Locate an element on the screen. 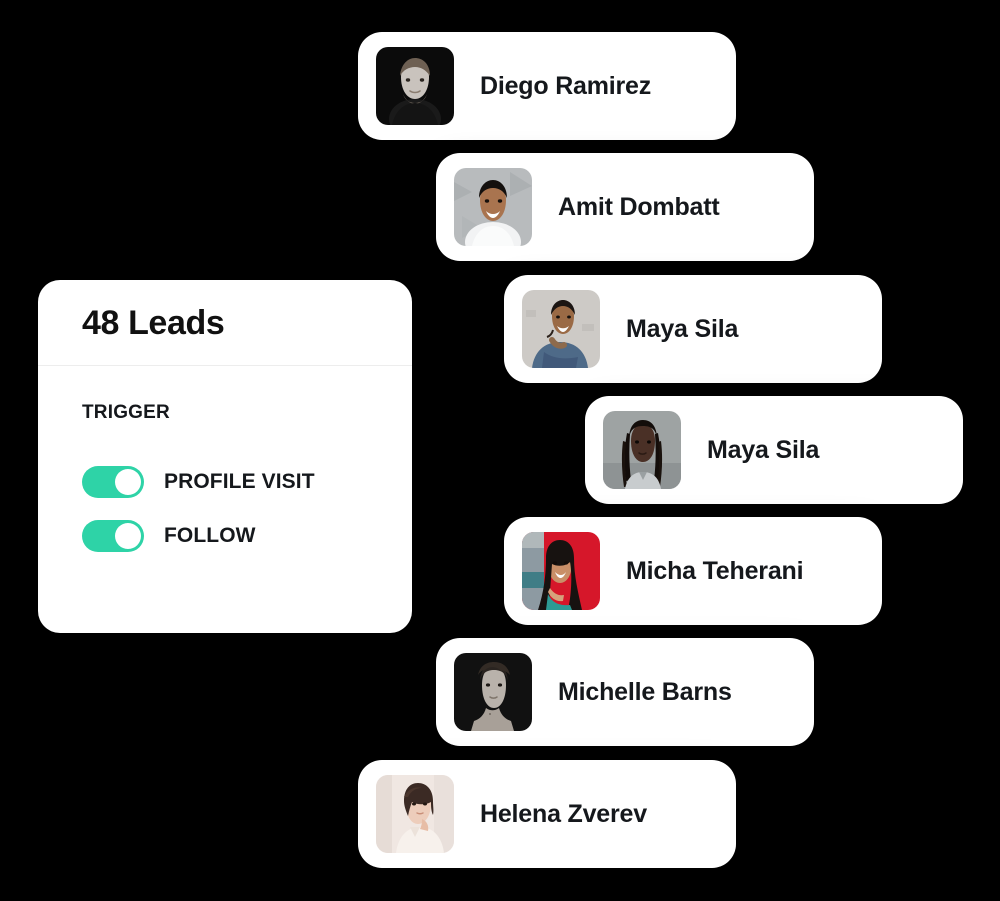 This screenshot has height=901, width=1000. leads-panel-body: TRIGGER PROFILE VISIT FOLLOW is located at coordinates (225, 459).